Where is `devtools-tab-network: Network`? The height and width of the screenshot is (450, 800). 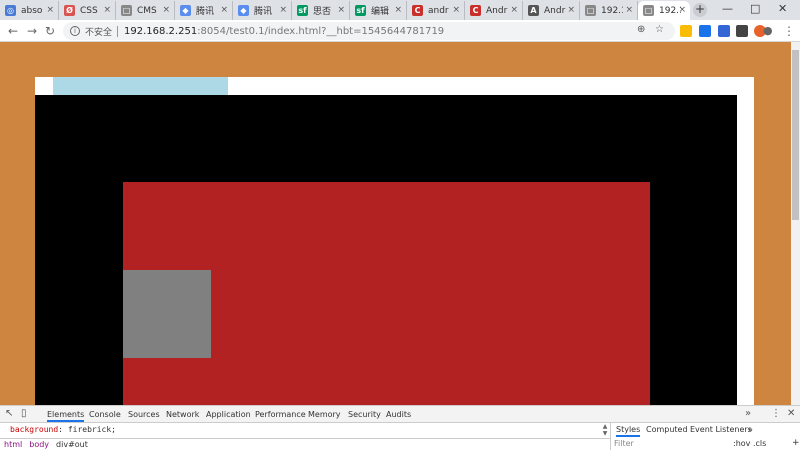 devtools-tab-network: Network is located at coordinates (182, 414).